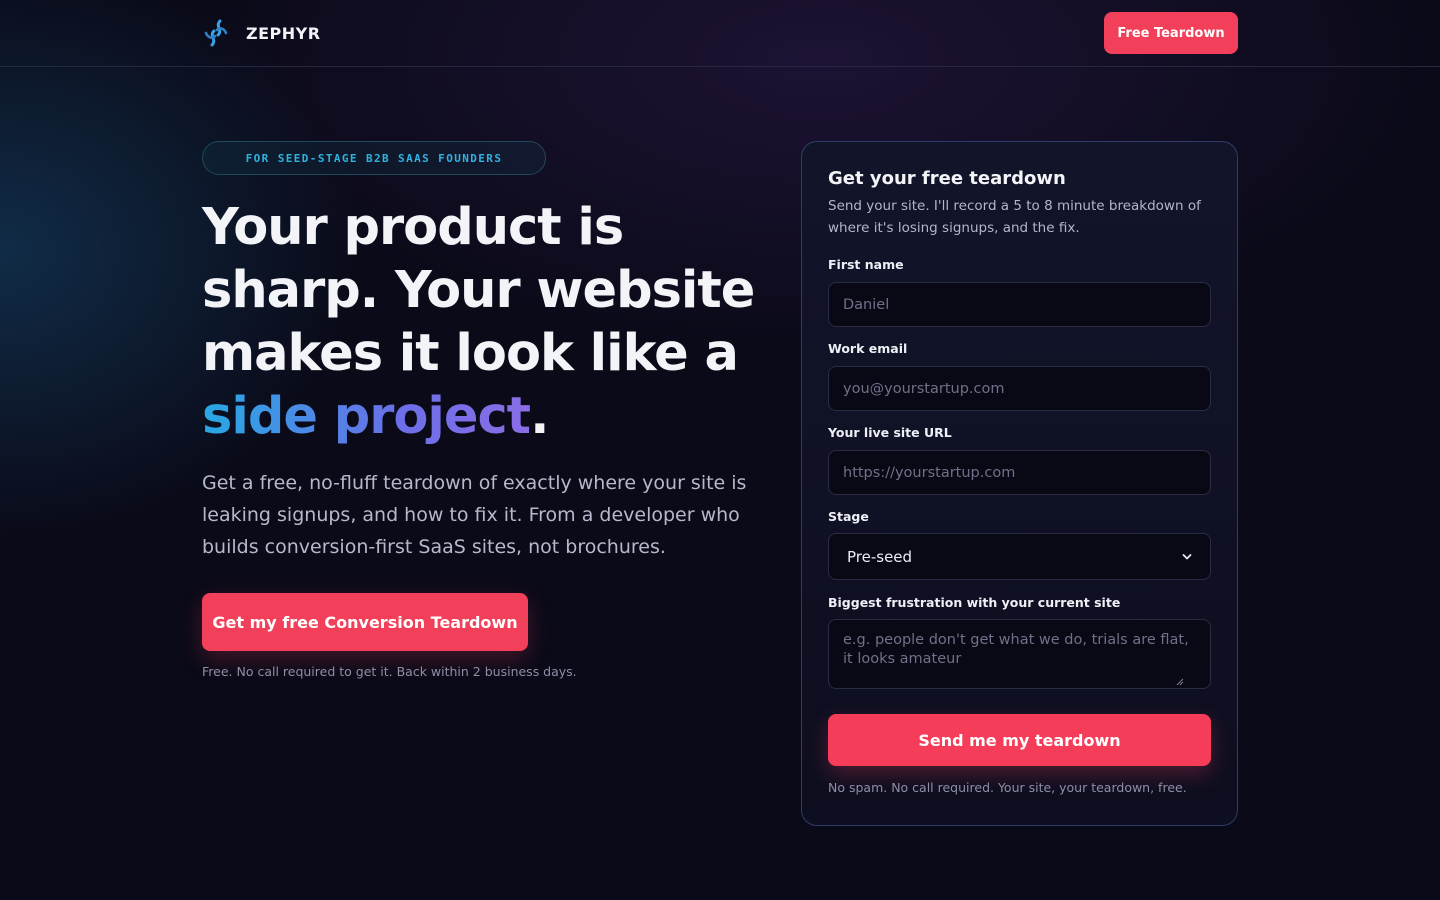 The width and height of the screenshot is (1440, 900). I want to click on headline-line-3: makes it look like a, so click(470, 353).